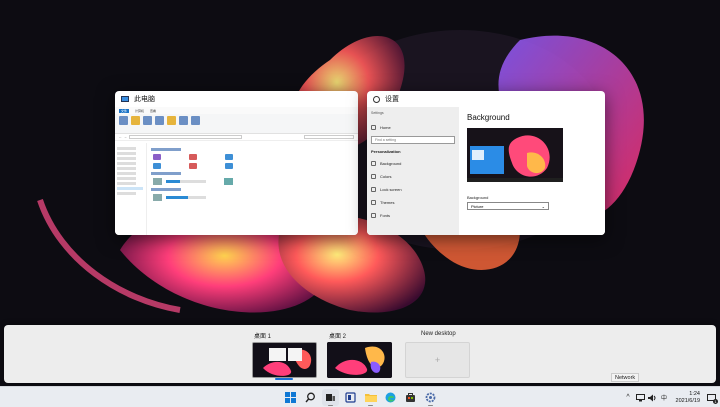  Describe the element at coordinates (157, 166) in the screenshot. I see `downloads-folder-icon` at that location.